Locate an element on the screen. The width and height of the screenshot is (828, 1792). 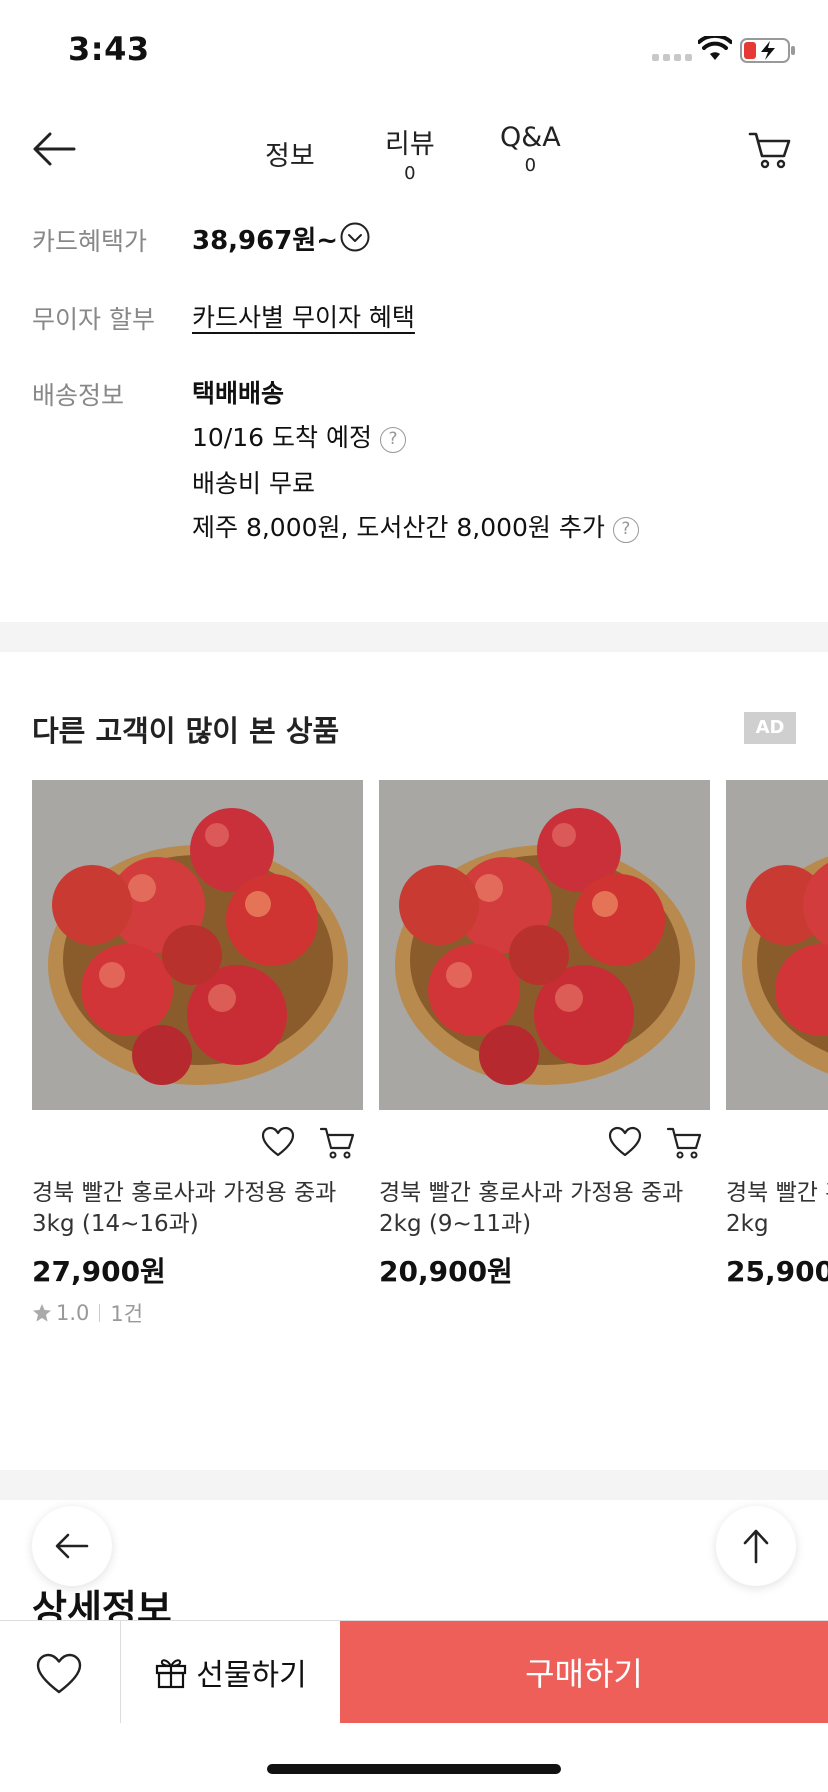
gift-icon is located at coordinates (171, 1674).